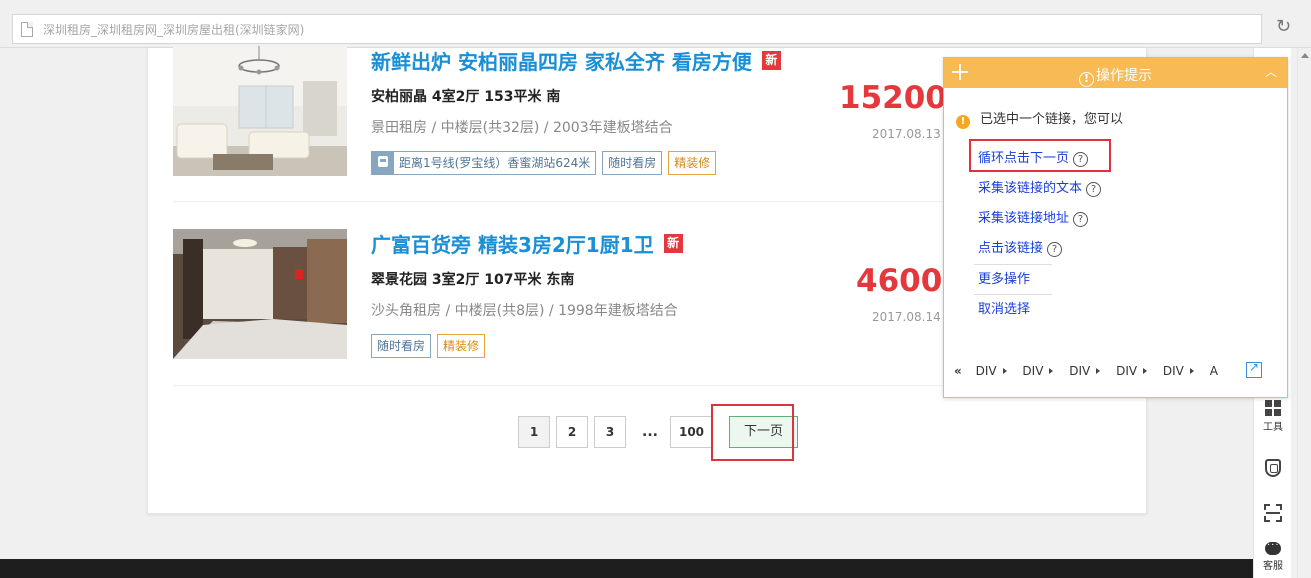 This screenshot has height=578, width=1311. I want to click on address-bar: 深圳租房_深圳租房网_深圳房屋出租(深圳链家网), so click(637, 29).